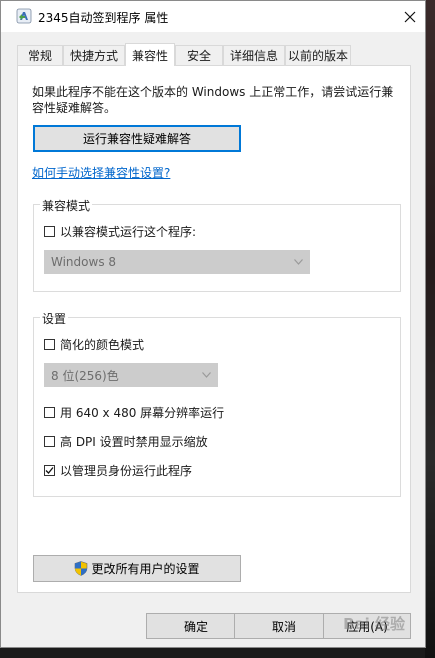 Image resolution: width=435 pixels, height=658 pixels. What do you see at coordinates (24, 16) in the screenshot?
I see `program-shortcut-icon` at bounding box center [24, 16].